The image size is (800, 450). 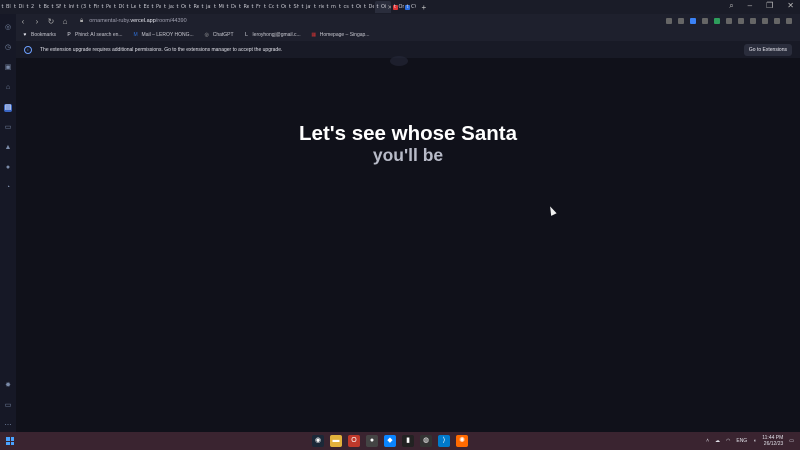 I want to click on browser-tab: tcss, so click(x=343, y=7).